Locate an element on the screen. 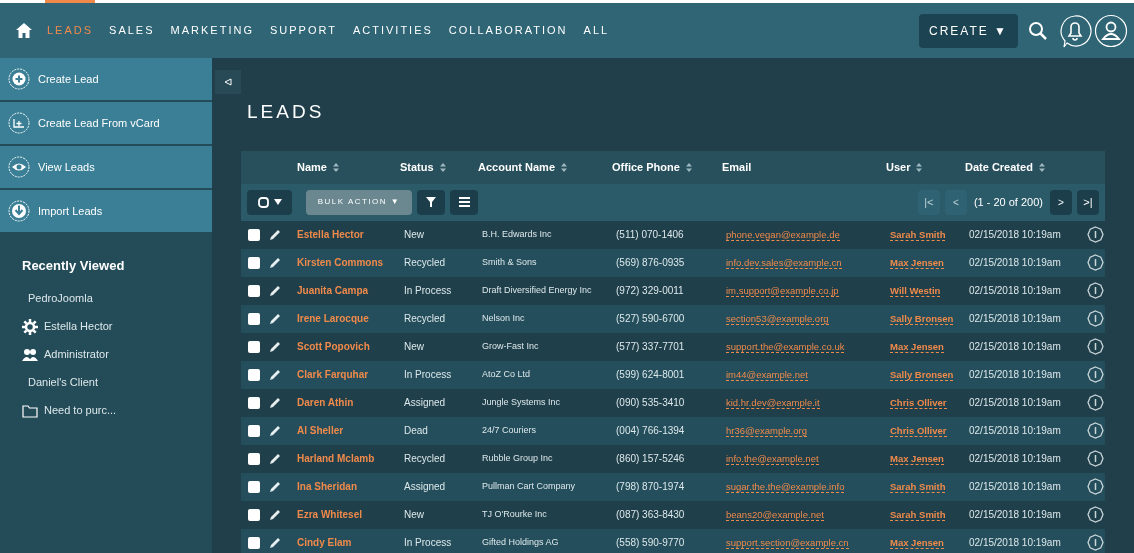  lead-name-link: Ezra Whitesel is located at coordinates (350, 514).